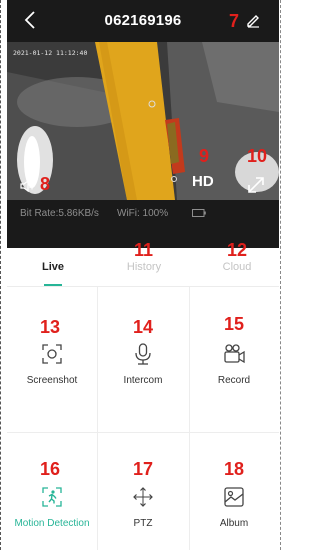 This screenshot has height=550, width=320. I want to click on edit-pencil-icon, so click(253, 20).